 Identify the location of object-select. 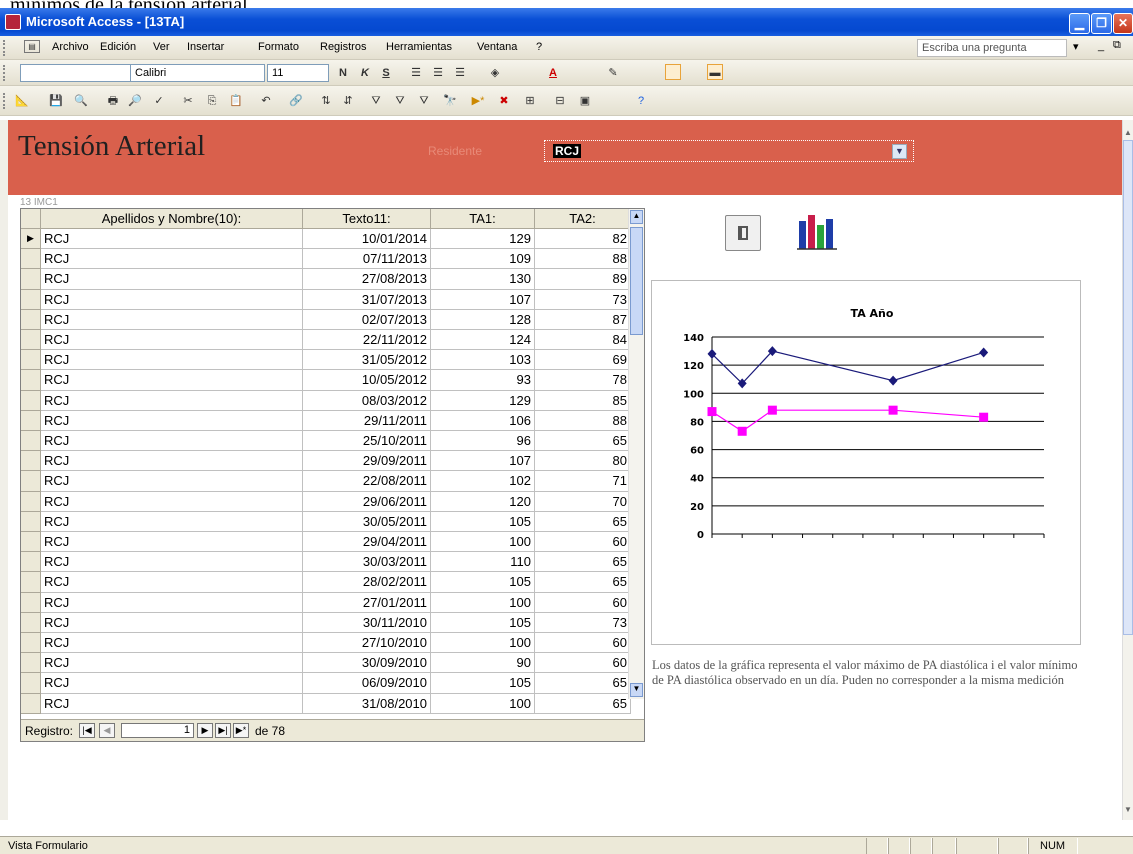
(80, 73).